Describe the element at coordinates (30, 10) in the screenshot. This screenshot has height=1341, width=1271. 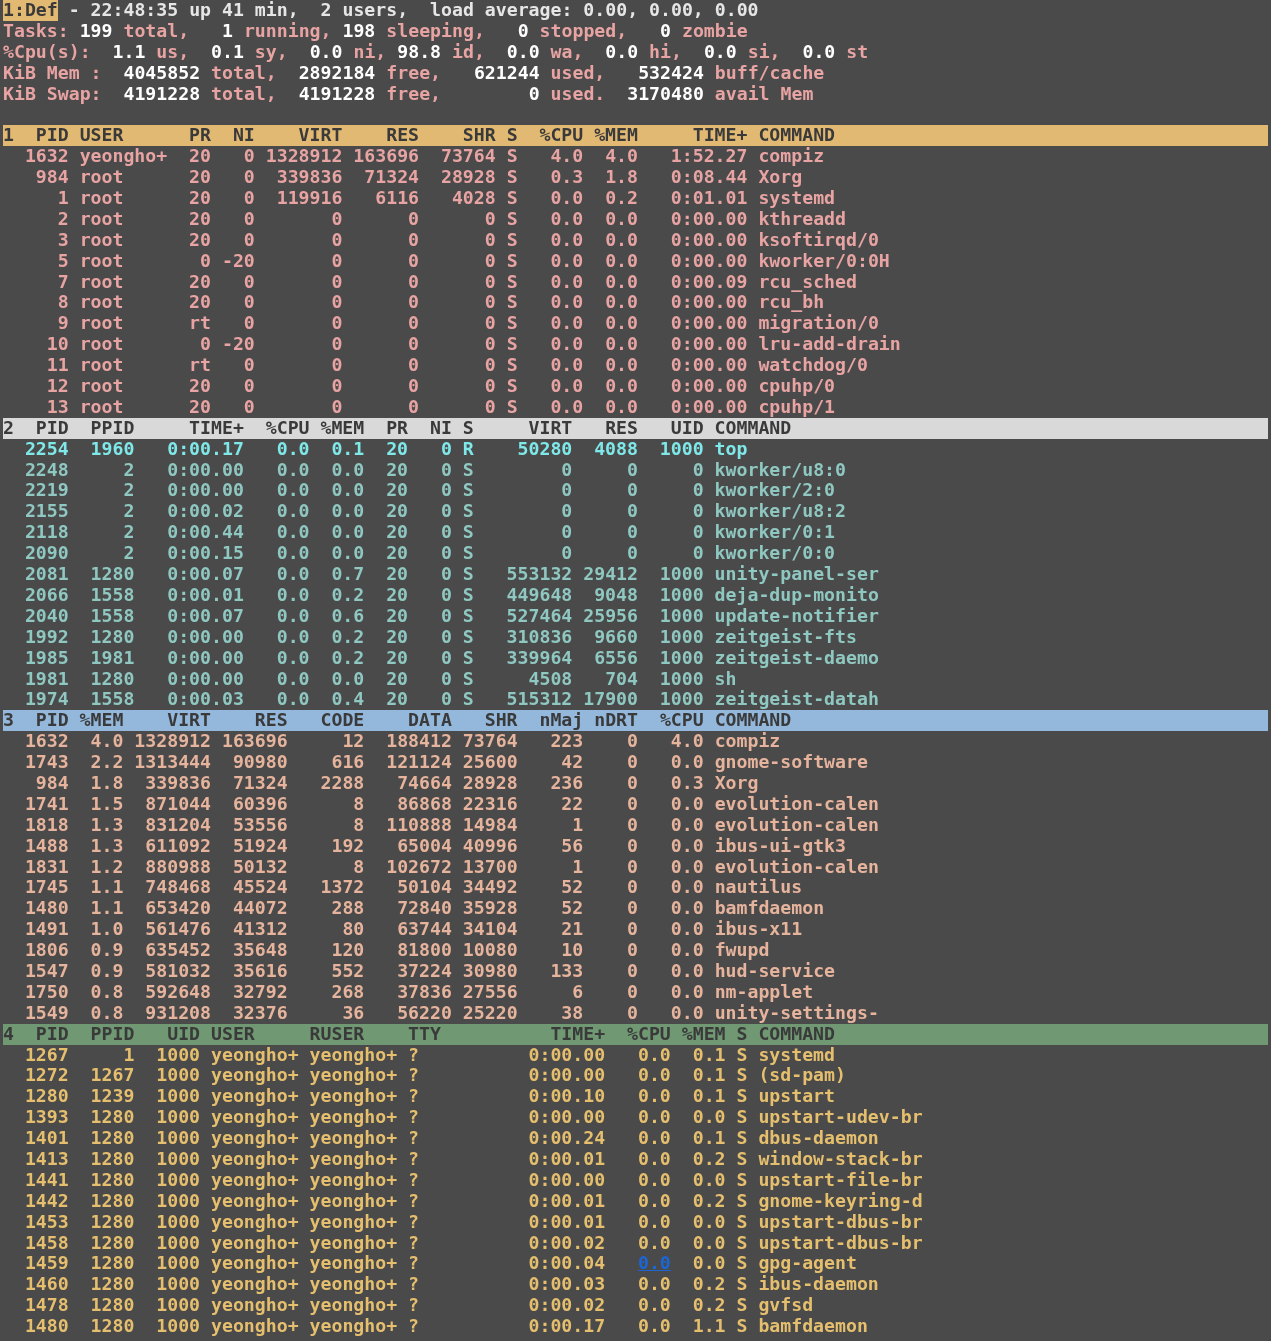
I see `window-label: 1:Def` at that location.